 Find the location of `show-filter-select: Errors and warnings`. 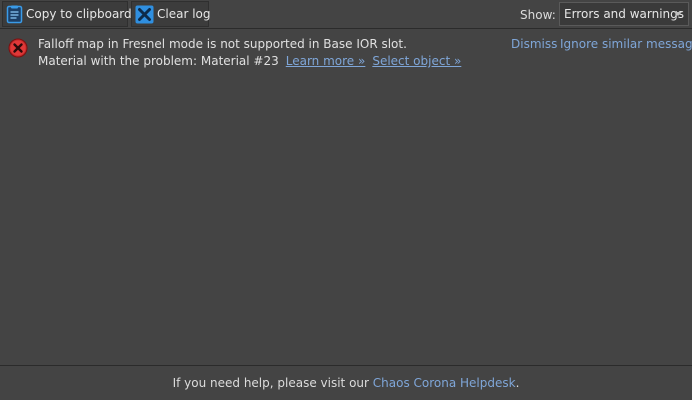

show-filter-select: Errors and warnings is located at coordinates (624, 14).